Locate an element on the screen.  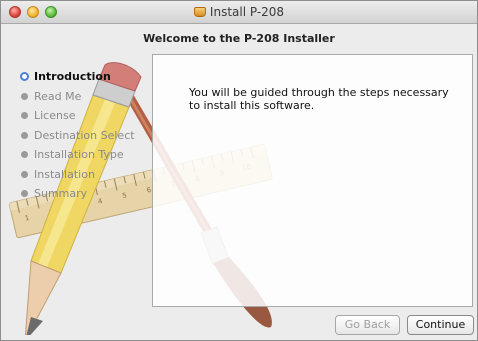
step-destination-select: Destination Select is located at coordinates (78, 136).